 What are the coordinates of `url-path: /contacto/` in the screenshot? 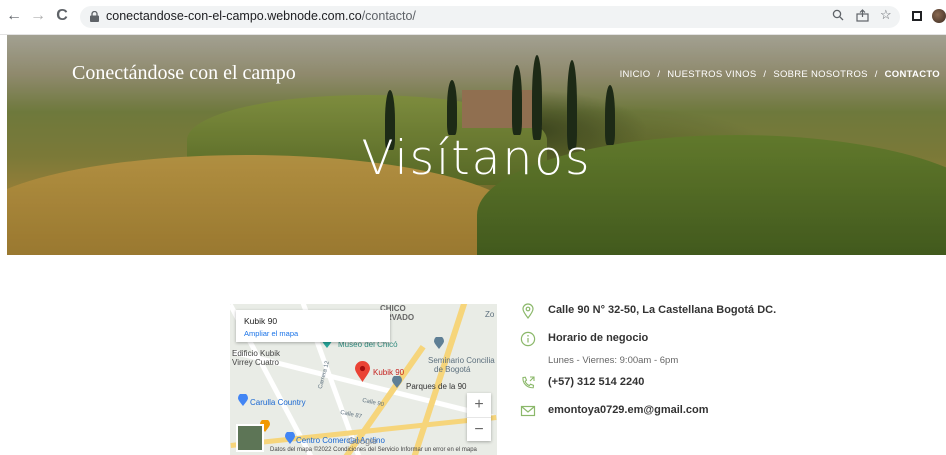 It's located at (388, 16).